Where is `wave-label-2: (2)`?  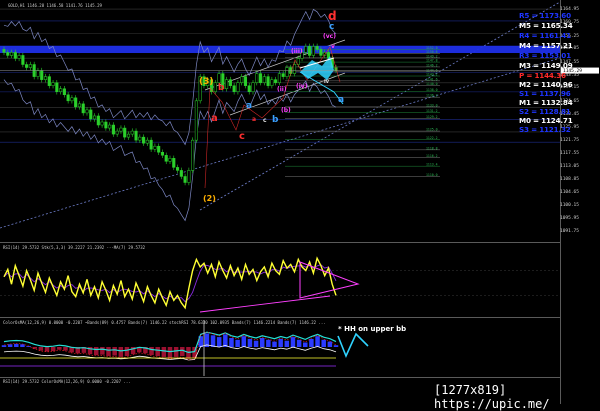 wave-label-2: (2) is located at coordinates (209, 198).